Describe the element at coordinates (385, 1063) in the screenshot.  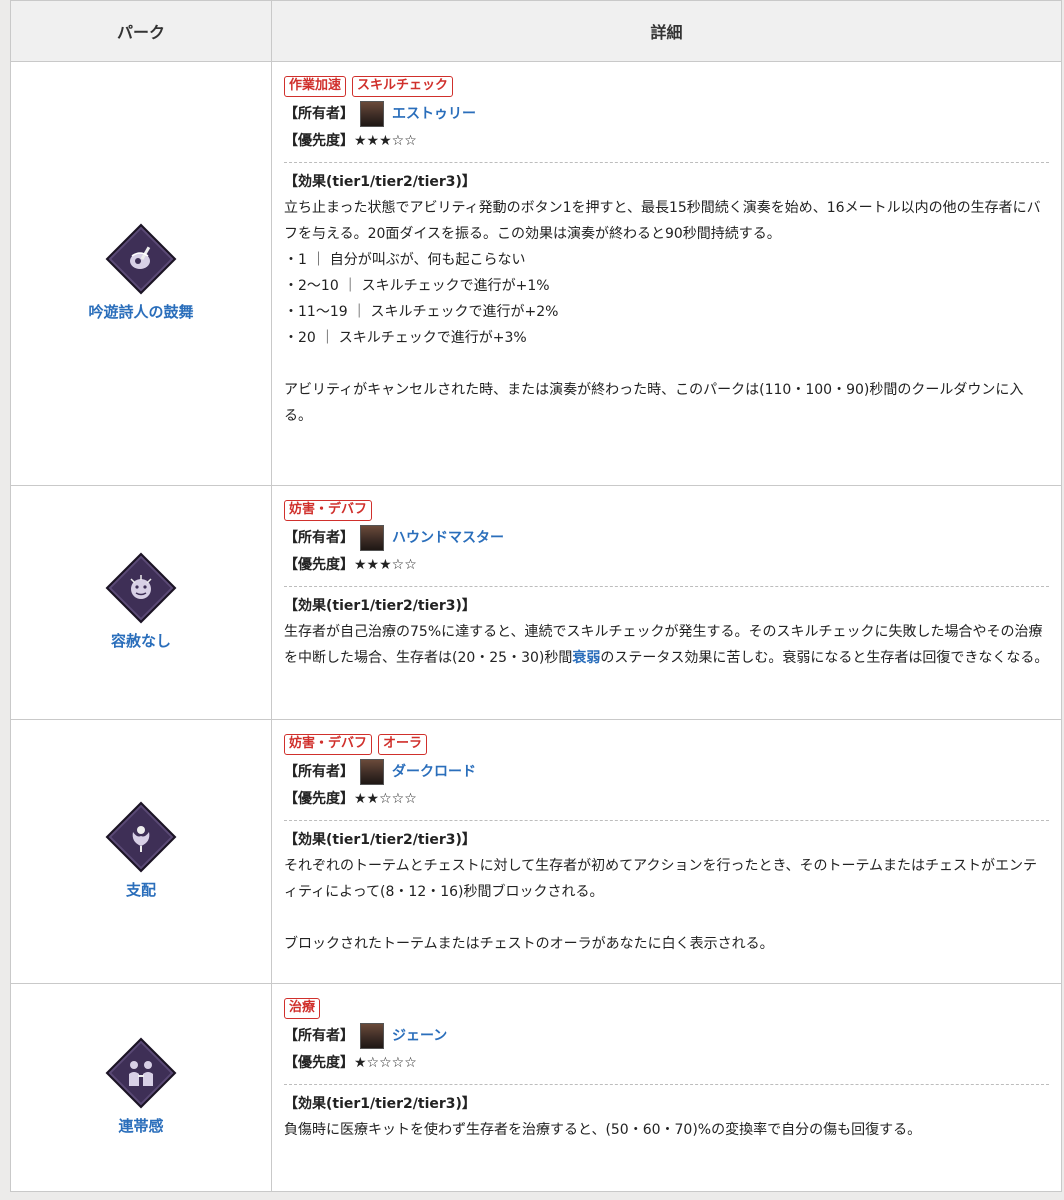
I see `priority-stars: ★☆☆☆☆` at that location.